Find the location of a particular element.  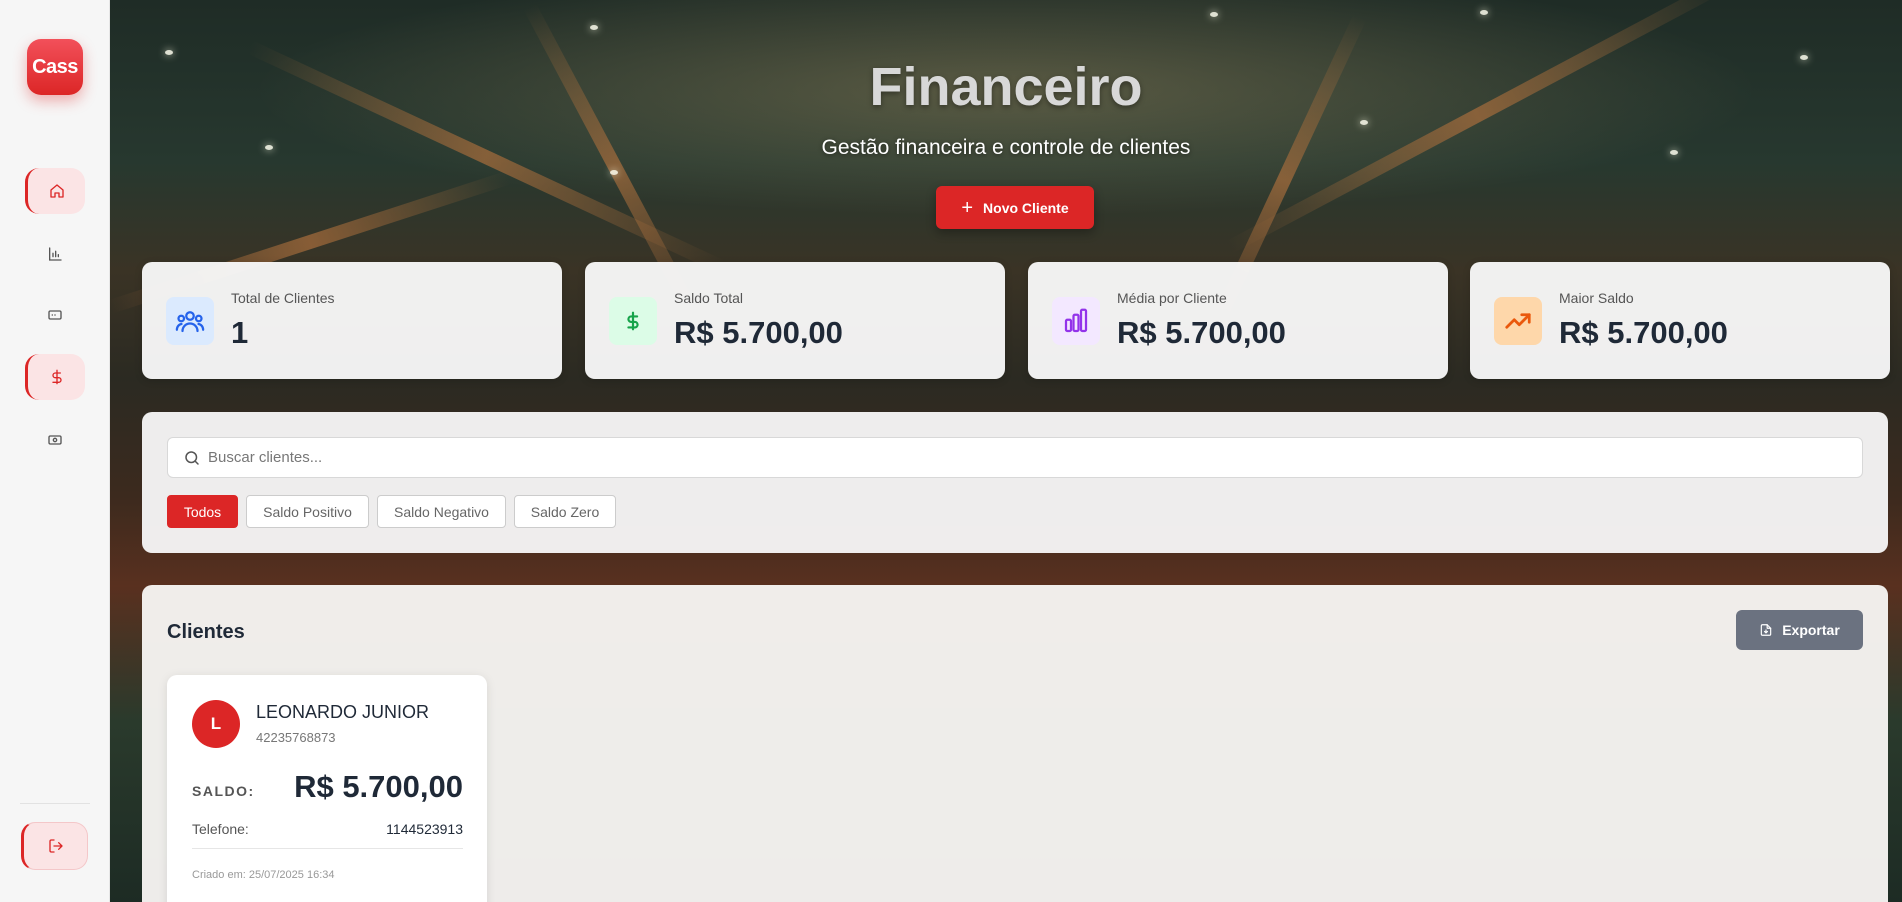

home-icon is located at coordinates (56, 191).